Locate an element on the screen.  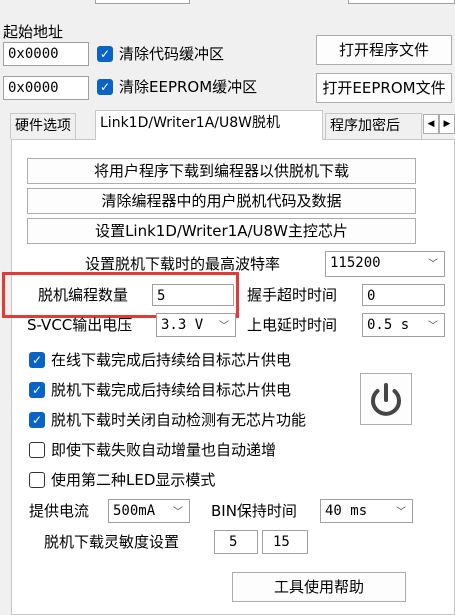
tab-scroll-left-button: ◀ is located at coordinates (431, 124).